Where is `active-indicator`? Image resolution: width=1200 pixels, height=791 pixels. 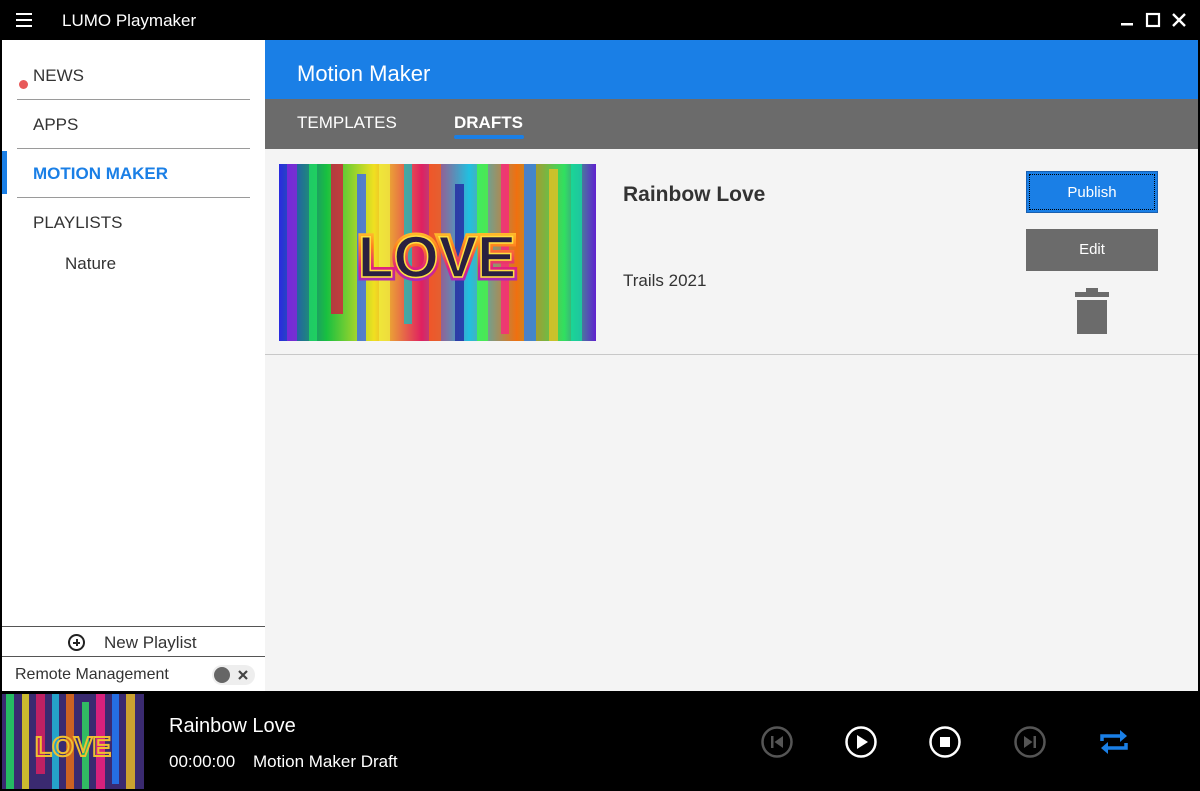
active-indicator is located at coordinates (4, 172).